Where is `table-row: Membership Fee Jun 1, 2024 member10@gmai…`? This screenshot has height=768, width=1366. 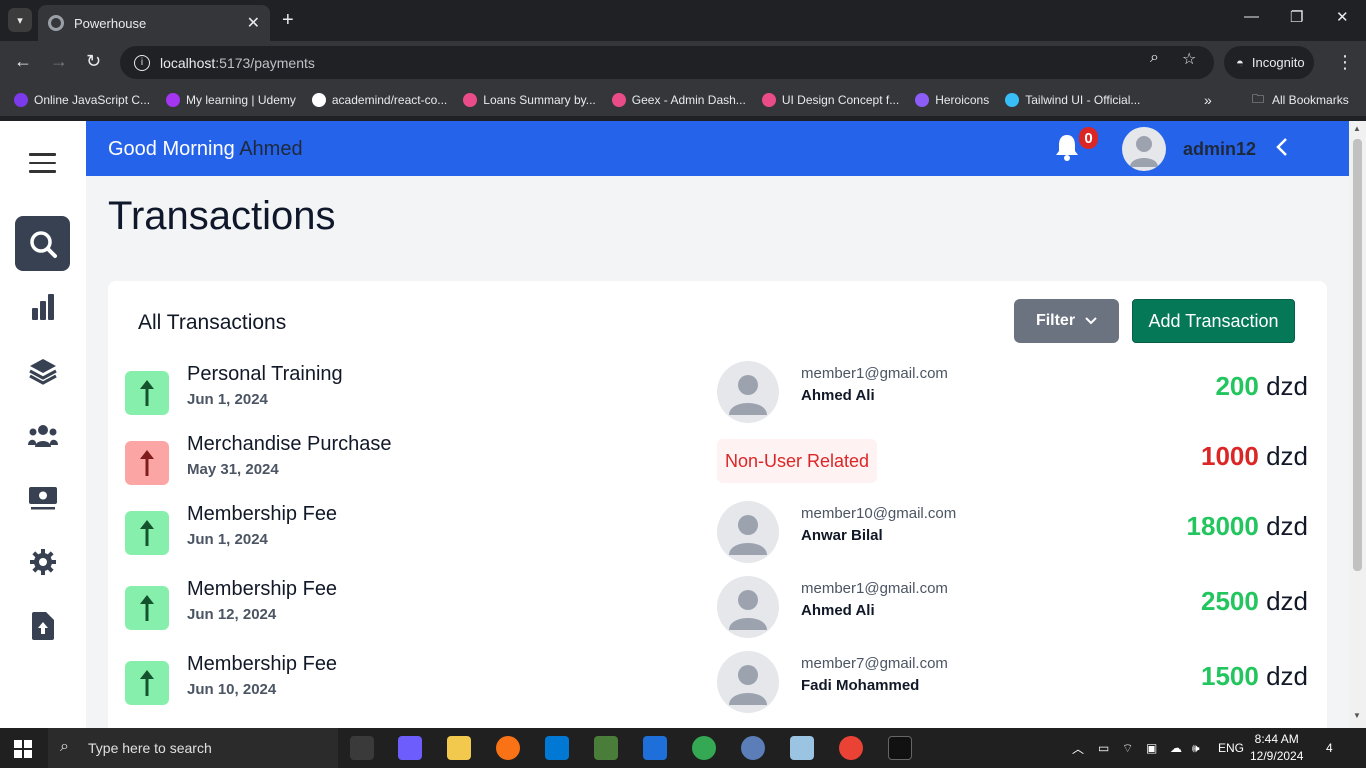
table-row: Membership Fee Jun 1, 2024 member10@gmai… is located at coordinates (717, 541).